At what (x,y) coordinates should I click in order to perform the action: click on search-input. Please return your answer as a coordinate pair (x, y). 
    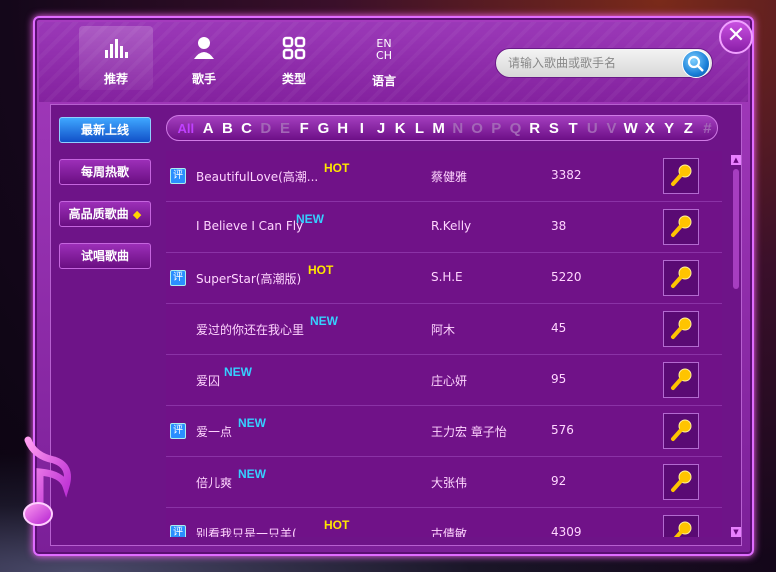
    Looking at the image, I should click on (593, 63).